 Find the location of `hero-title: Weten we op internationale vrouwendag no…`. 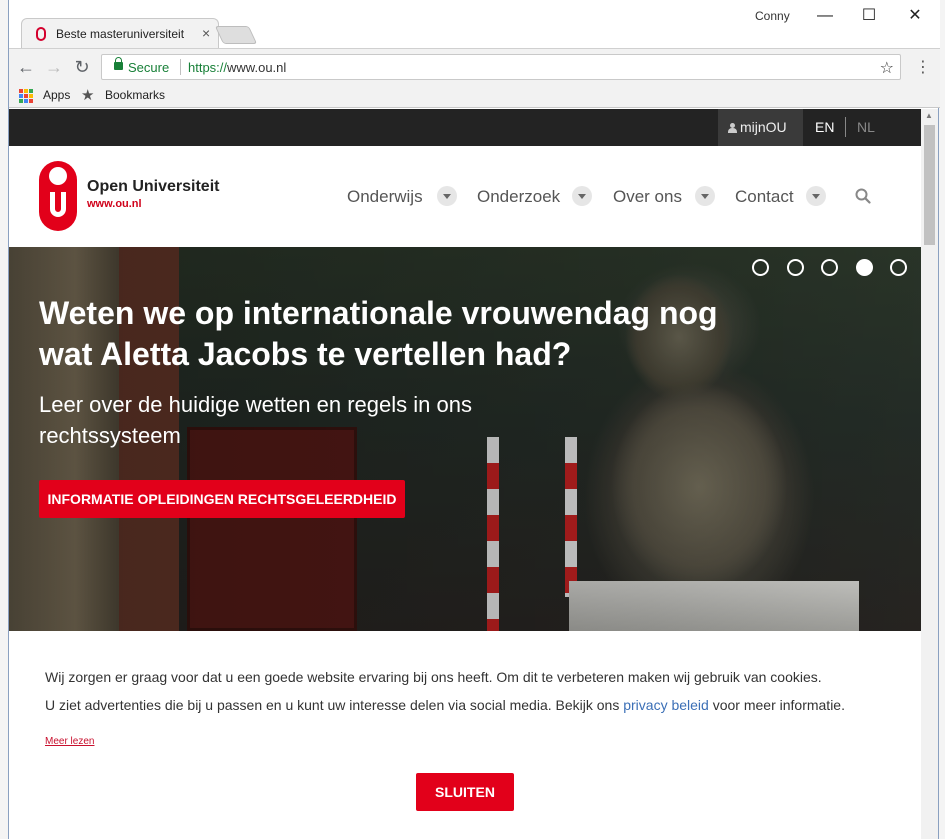

hero-title: Weten we op internationale vrouwendag no… is located at coordinates (378, 333).